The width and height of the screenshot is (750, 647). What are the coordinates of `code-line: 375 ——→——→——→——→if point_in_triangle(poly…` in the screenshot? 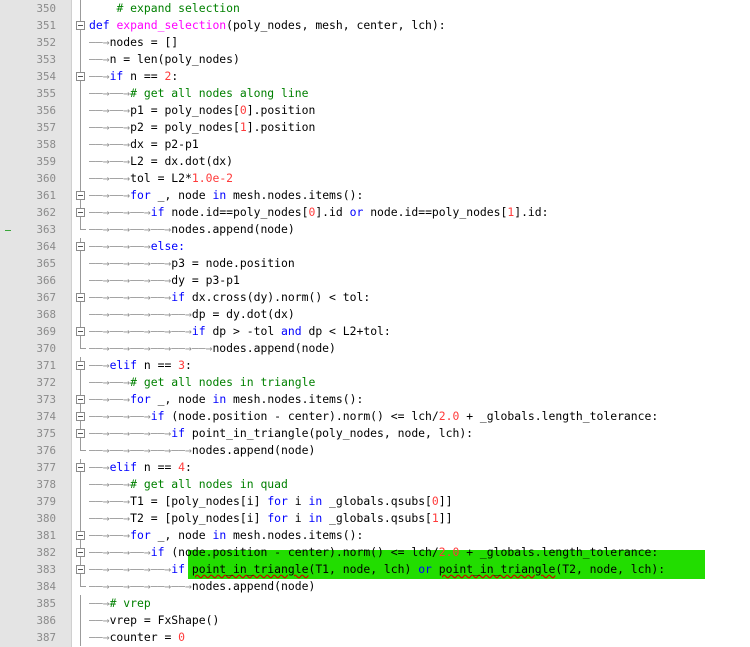 It's located at (375, 433).